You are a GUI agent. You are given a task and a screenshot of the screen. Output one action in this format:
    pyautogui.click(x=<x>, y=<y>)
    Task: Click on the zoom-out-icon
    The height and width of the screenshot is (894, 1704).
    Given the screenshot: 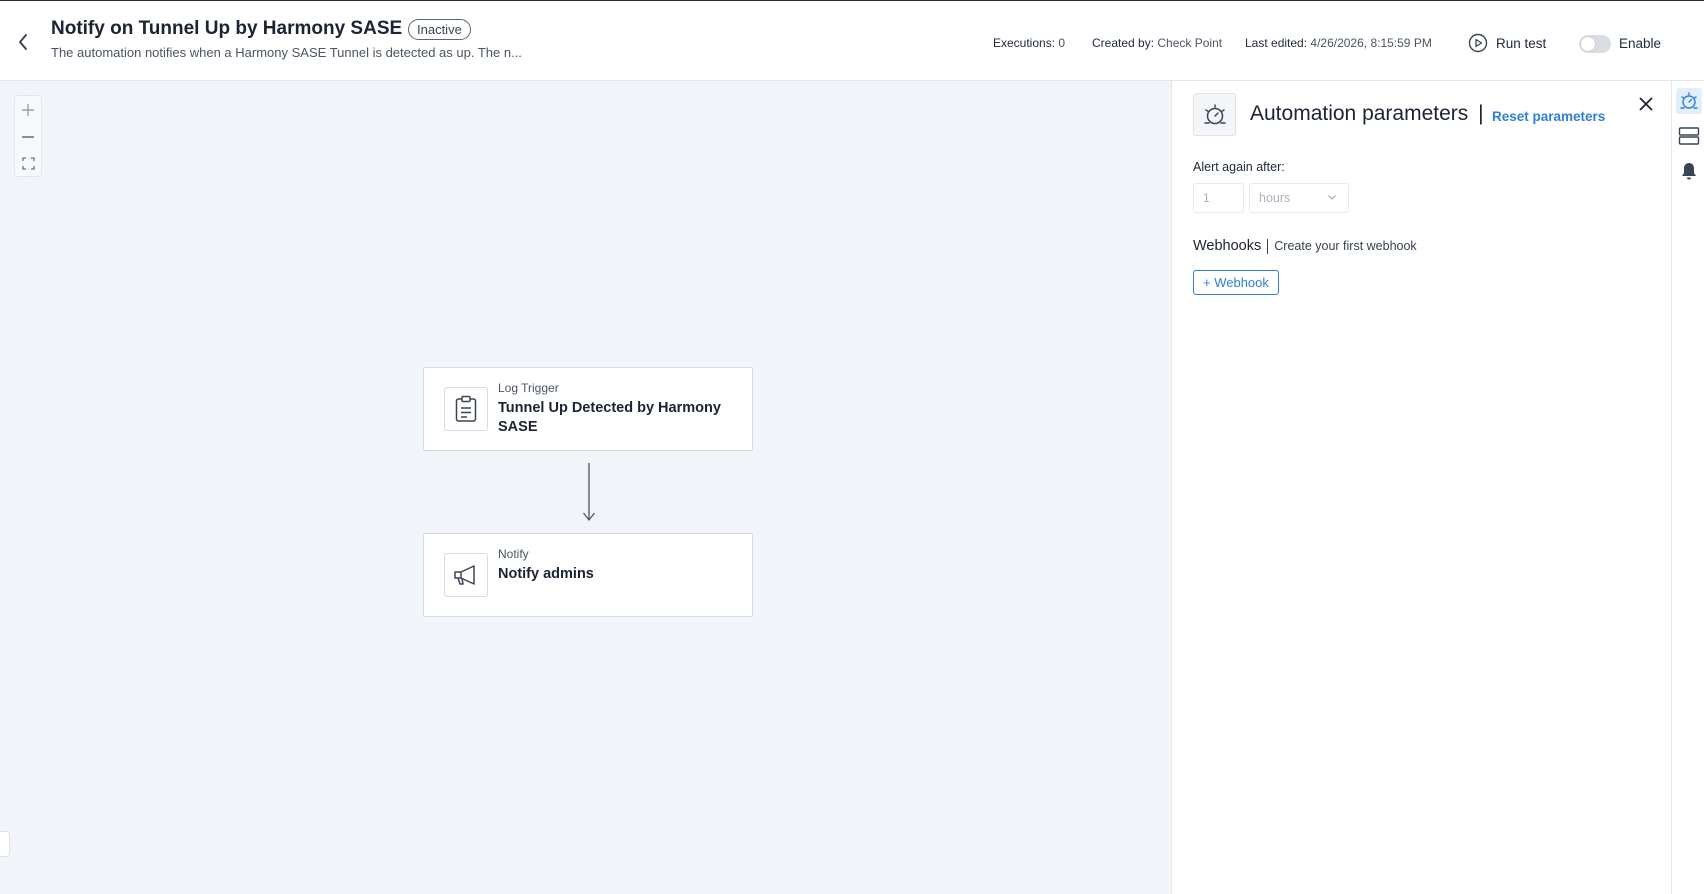 What is the action you would take?
    pyautogui.click(x=28, y=136)
    